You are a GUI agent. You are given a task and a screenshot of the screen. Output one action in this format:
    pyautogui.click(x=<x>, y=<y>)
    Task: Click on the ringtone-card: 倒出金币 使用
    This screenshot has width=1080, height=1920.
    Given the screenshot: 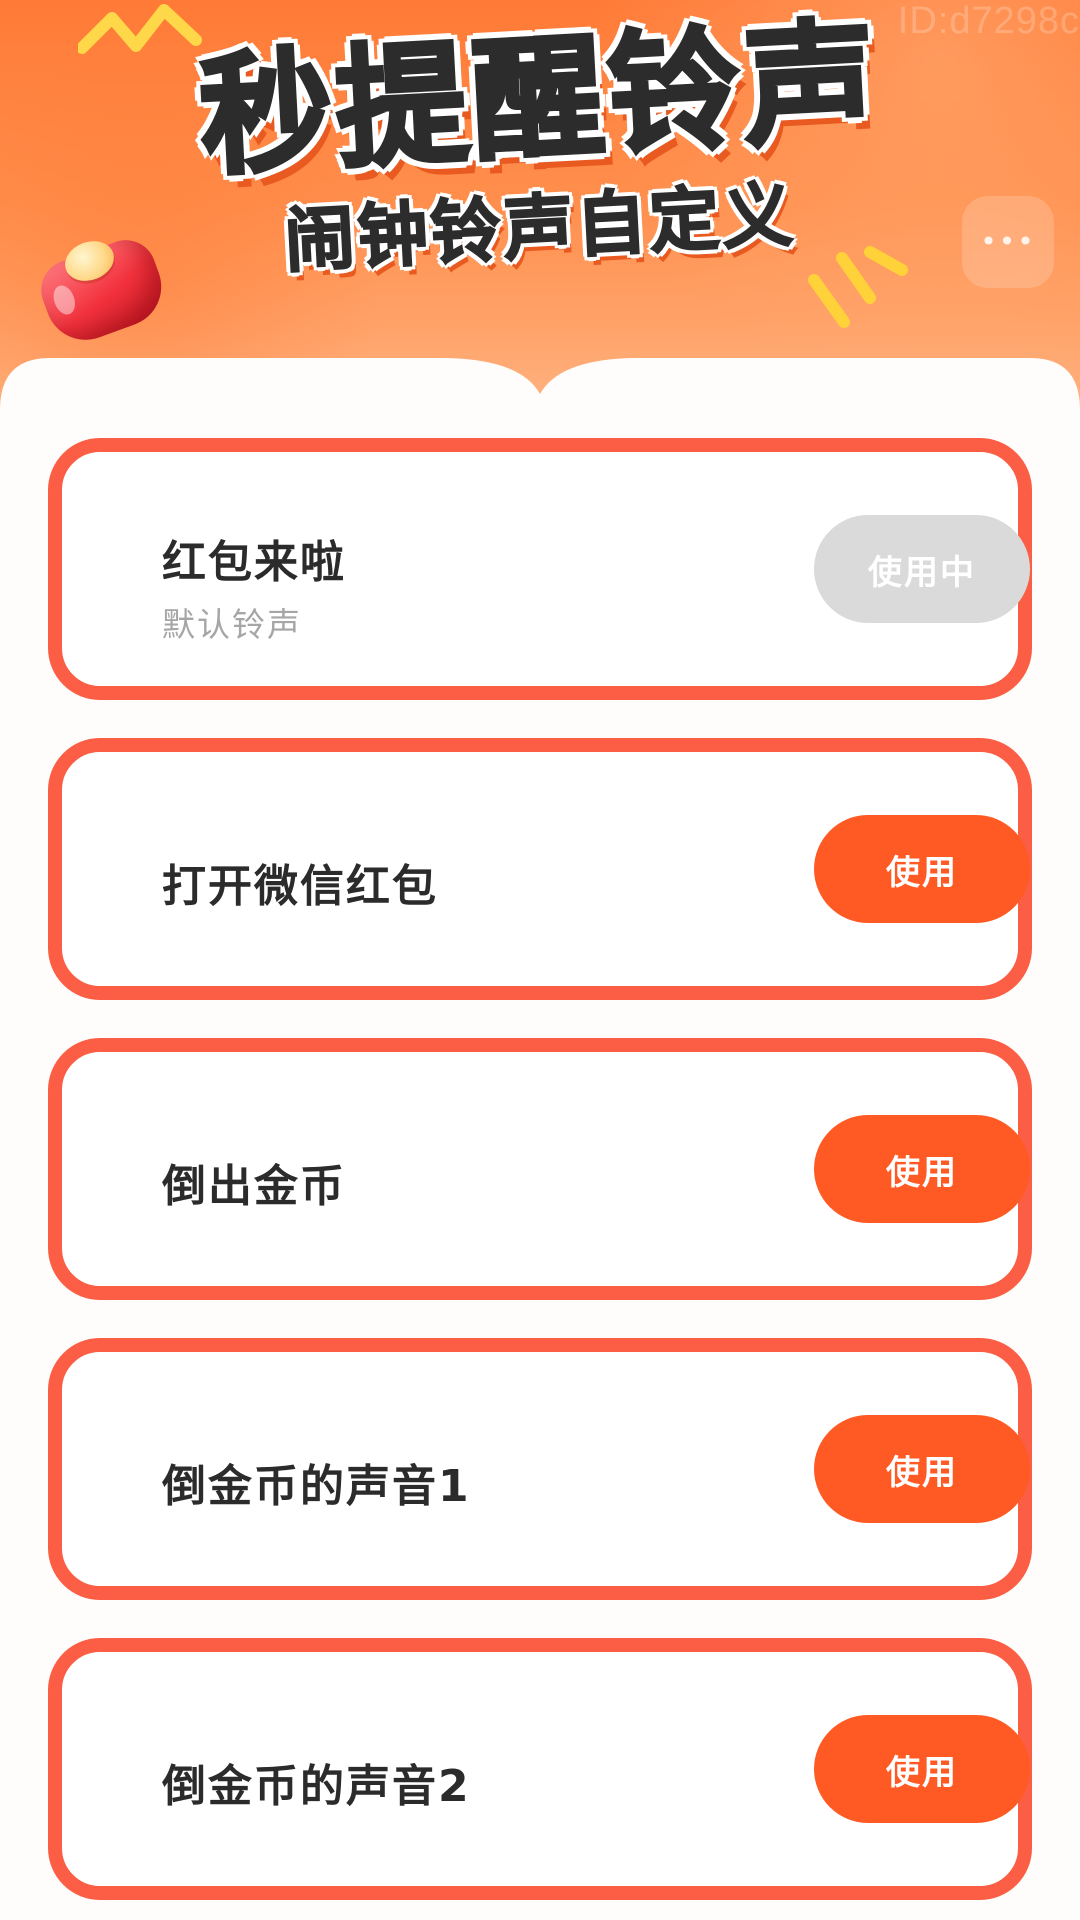 What is the action you would take?
    pyautogui.click(x=540, y=1169)
    